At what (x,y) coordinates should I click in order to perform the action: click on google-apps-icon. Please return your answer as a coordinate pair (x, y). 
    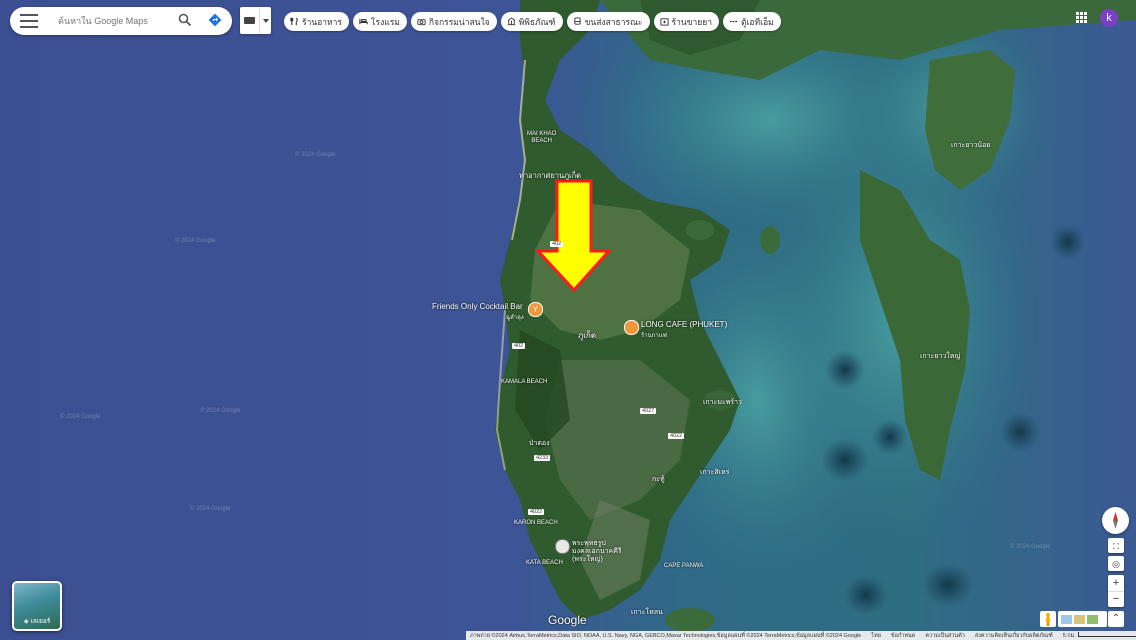
    Looking at the image, I should click on (1081, 17).